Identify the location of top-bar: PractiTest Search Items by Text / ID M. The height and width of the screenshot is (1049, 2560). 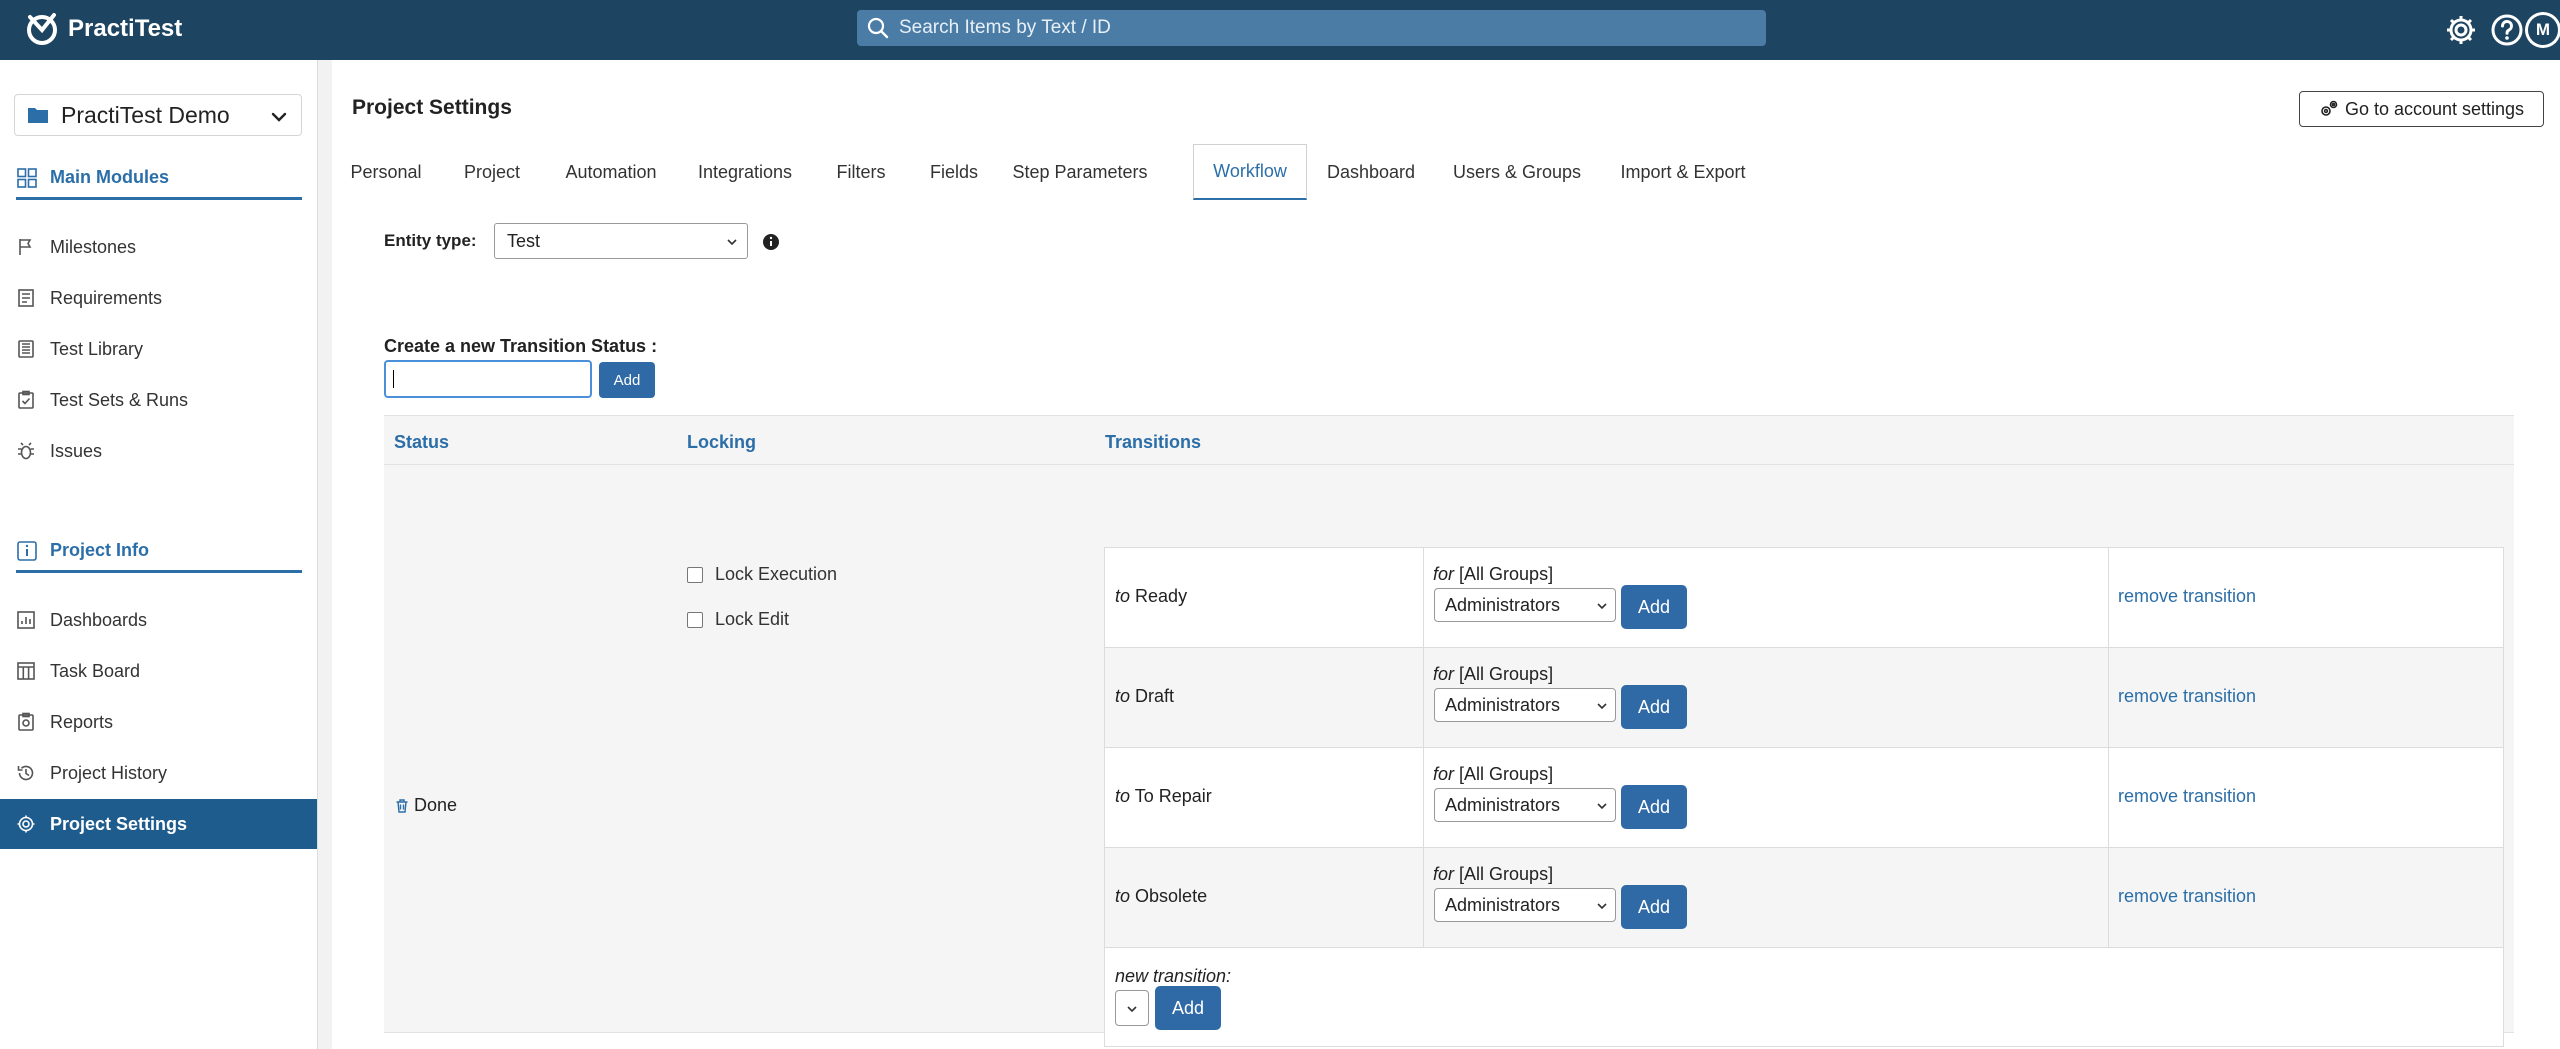
(1280, 30).